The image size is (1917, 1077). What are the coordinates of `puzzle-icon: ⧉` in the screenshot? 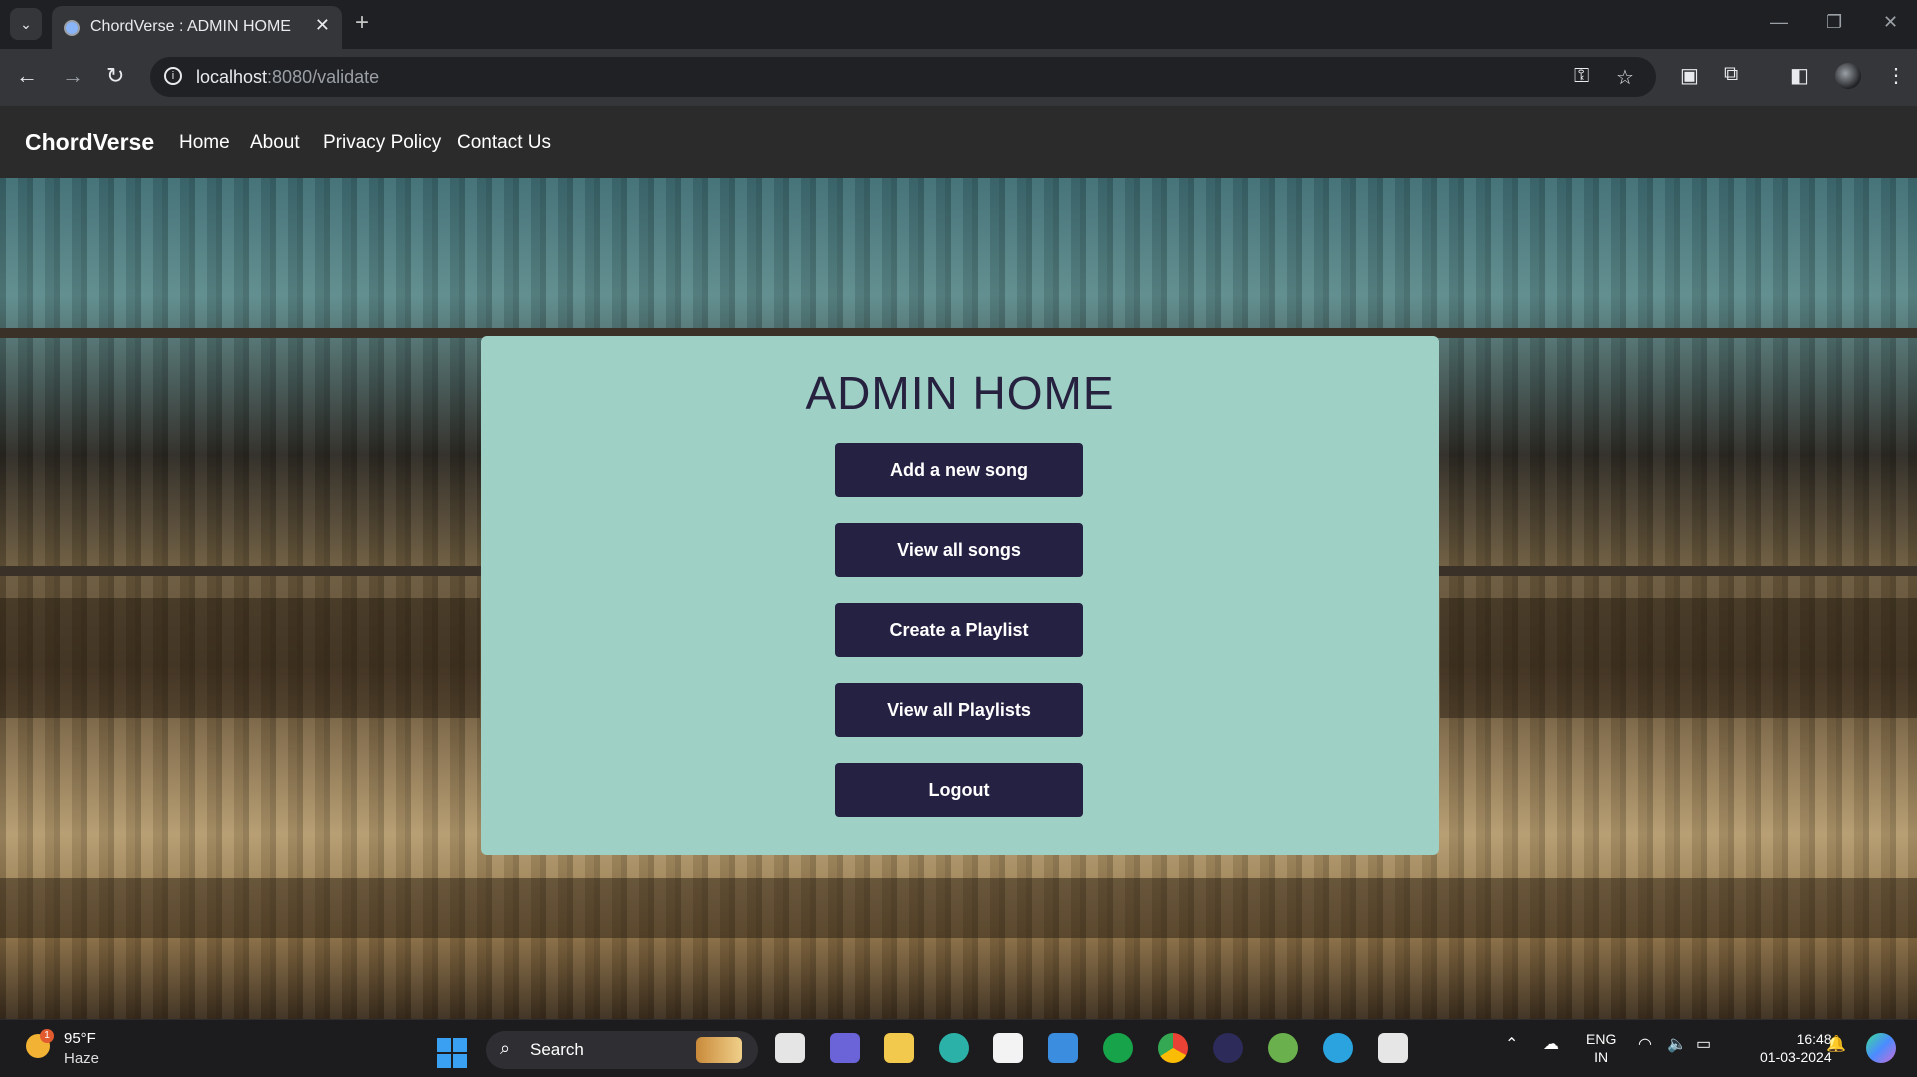 It's located at (1731, 74).